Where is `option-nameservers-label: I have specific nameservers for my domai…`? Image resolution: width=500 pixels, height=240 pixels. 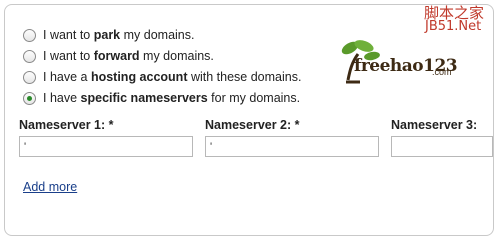
option-nameservers-label: I have specific nameservers for my domai… is located at coordinates (172, 98).